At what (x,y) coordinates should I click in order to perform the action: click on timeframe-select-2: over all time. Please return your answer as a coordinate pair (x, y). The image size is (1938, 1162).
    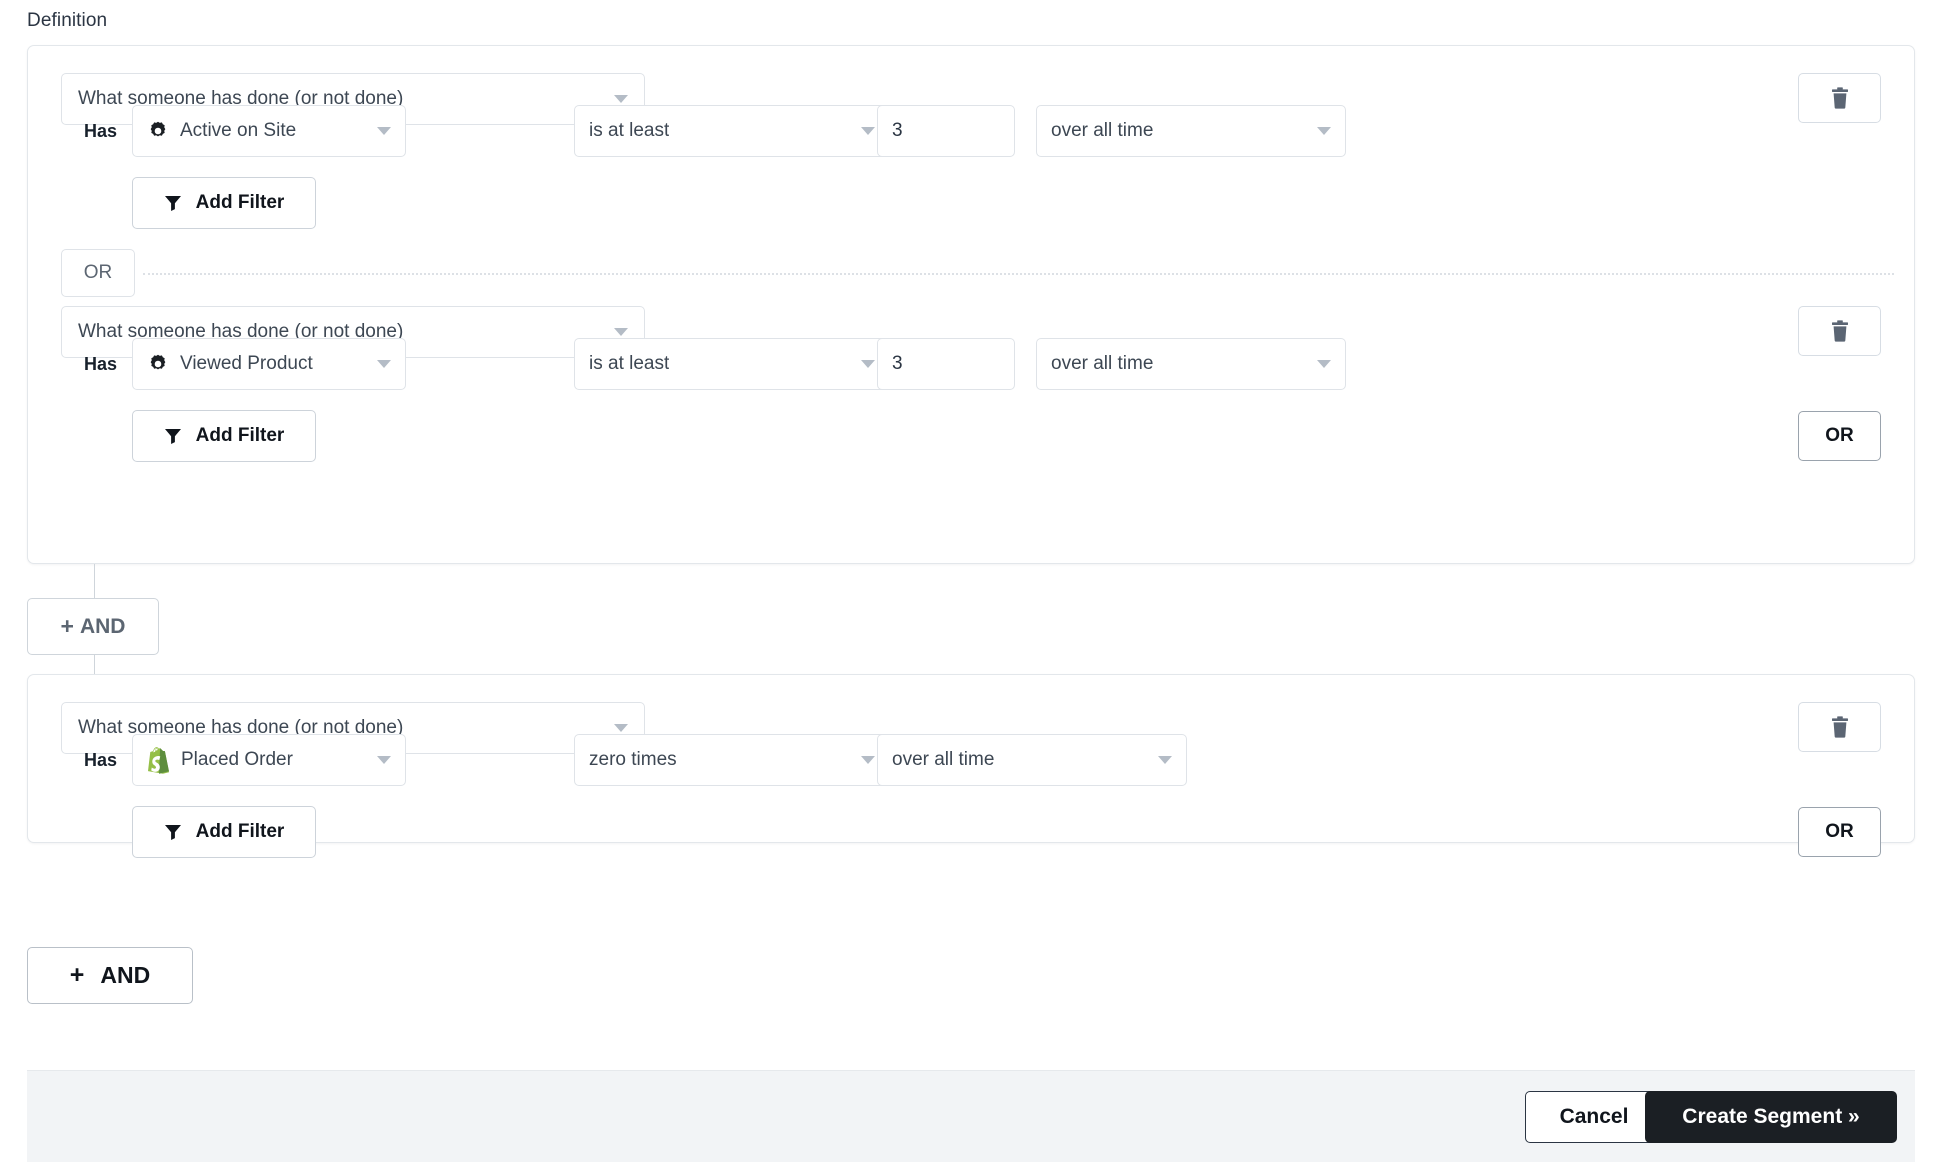
    Looking at the image, I should click on (1191, 364).